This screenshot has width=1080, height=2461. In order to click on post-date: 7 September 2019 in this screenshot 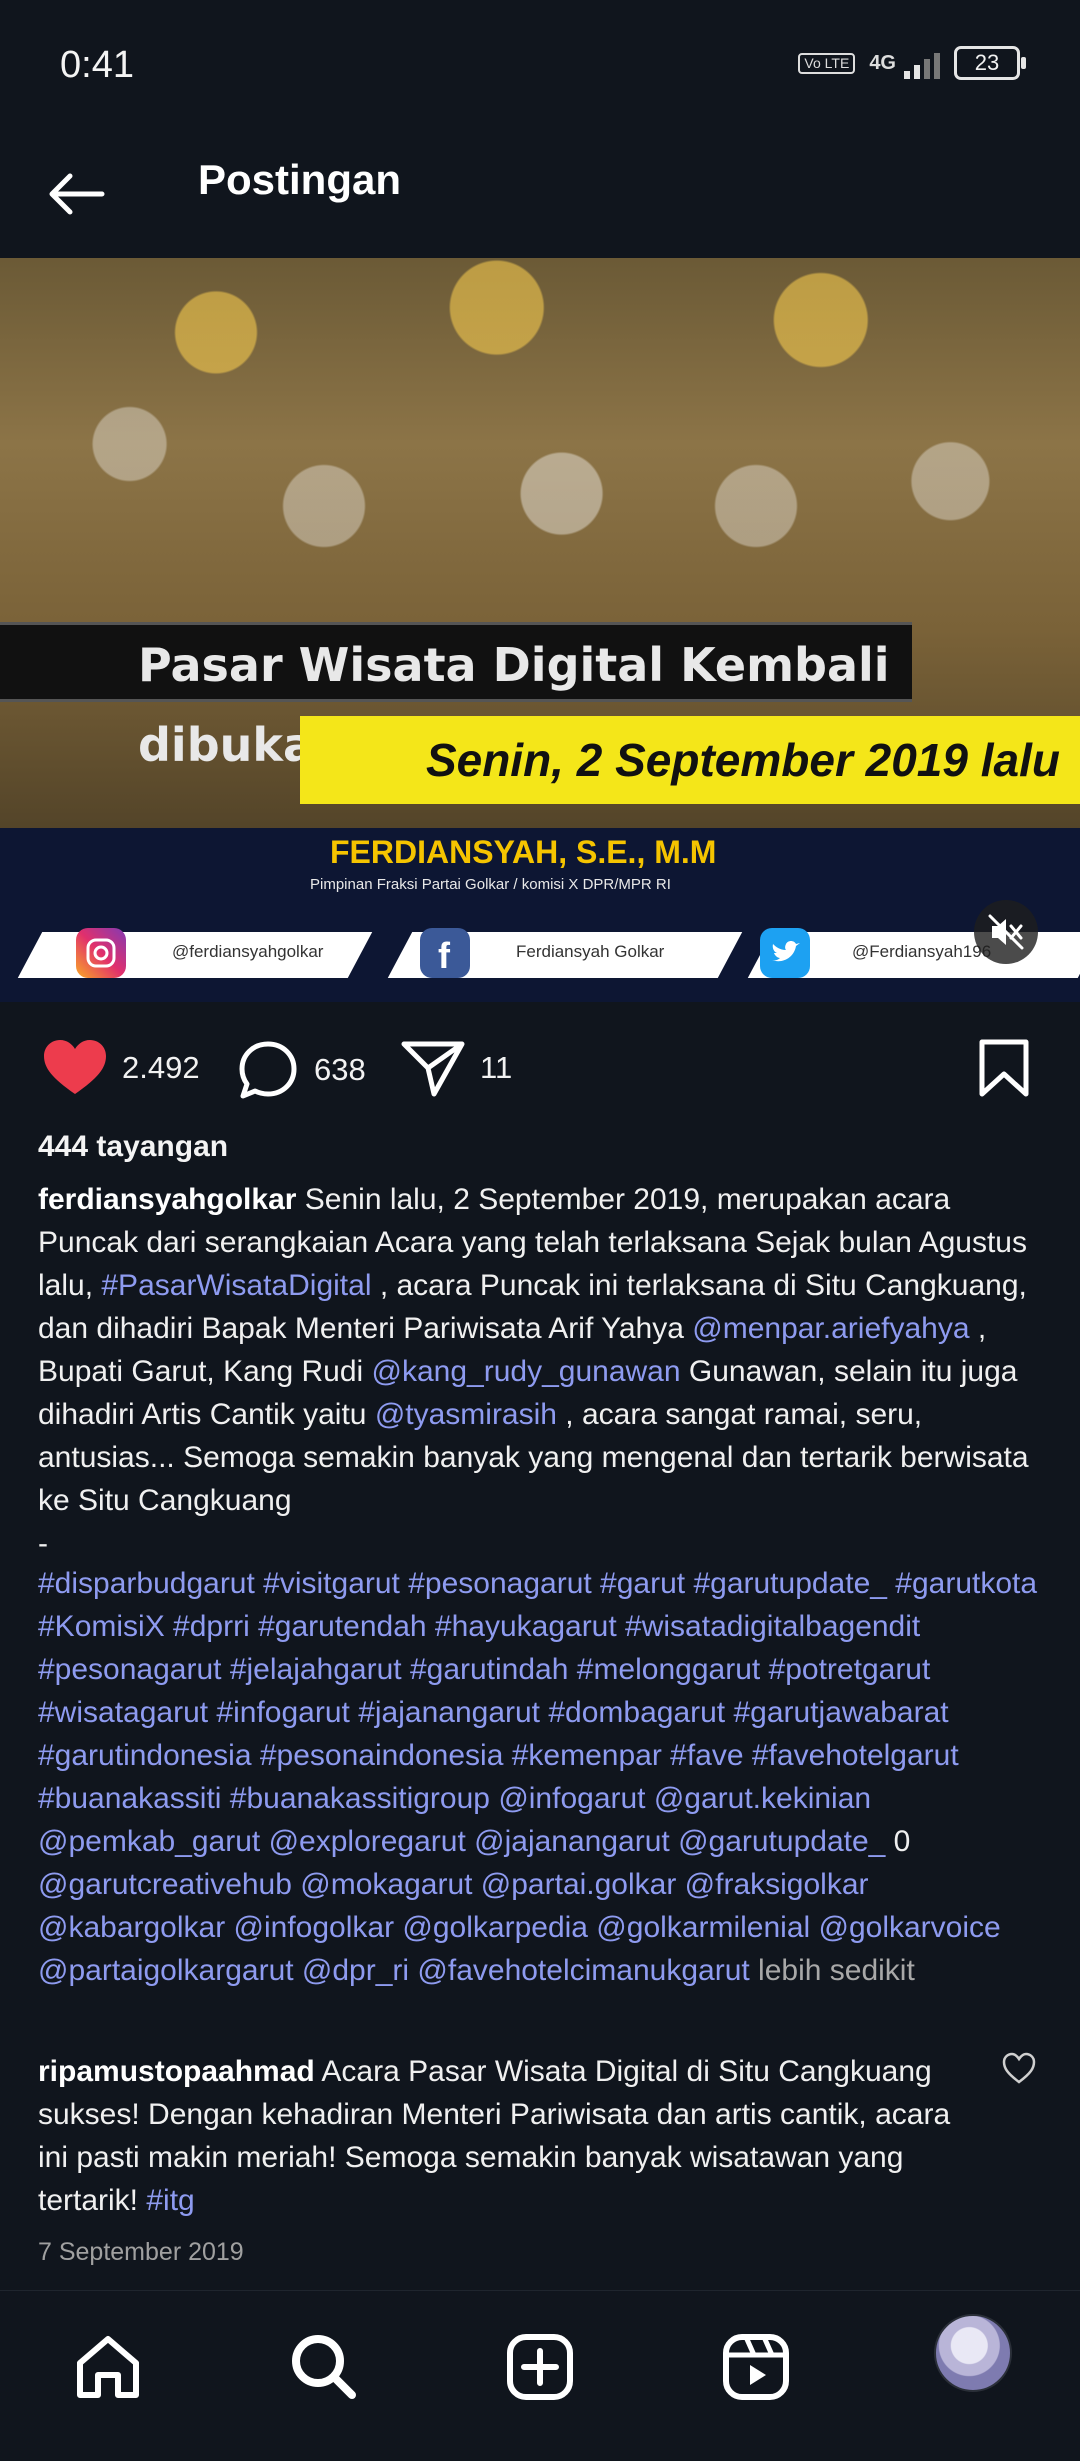, I will do `click(141, 2252)`.